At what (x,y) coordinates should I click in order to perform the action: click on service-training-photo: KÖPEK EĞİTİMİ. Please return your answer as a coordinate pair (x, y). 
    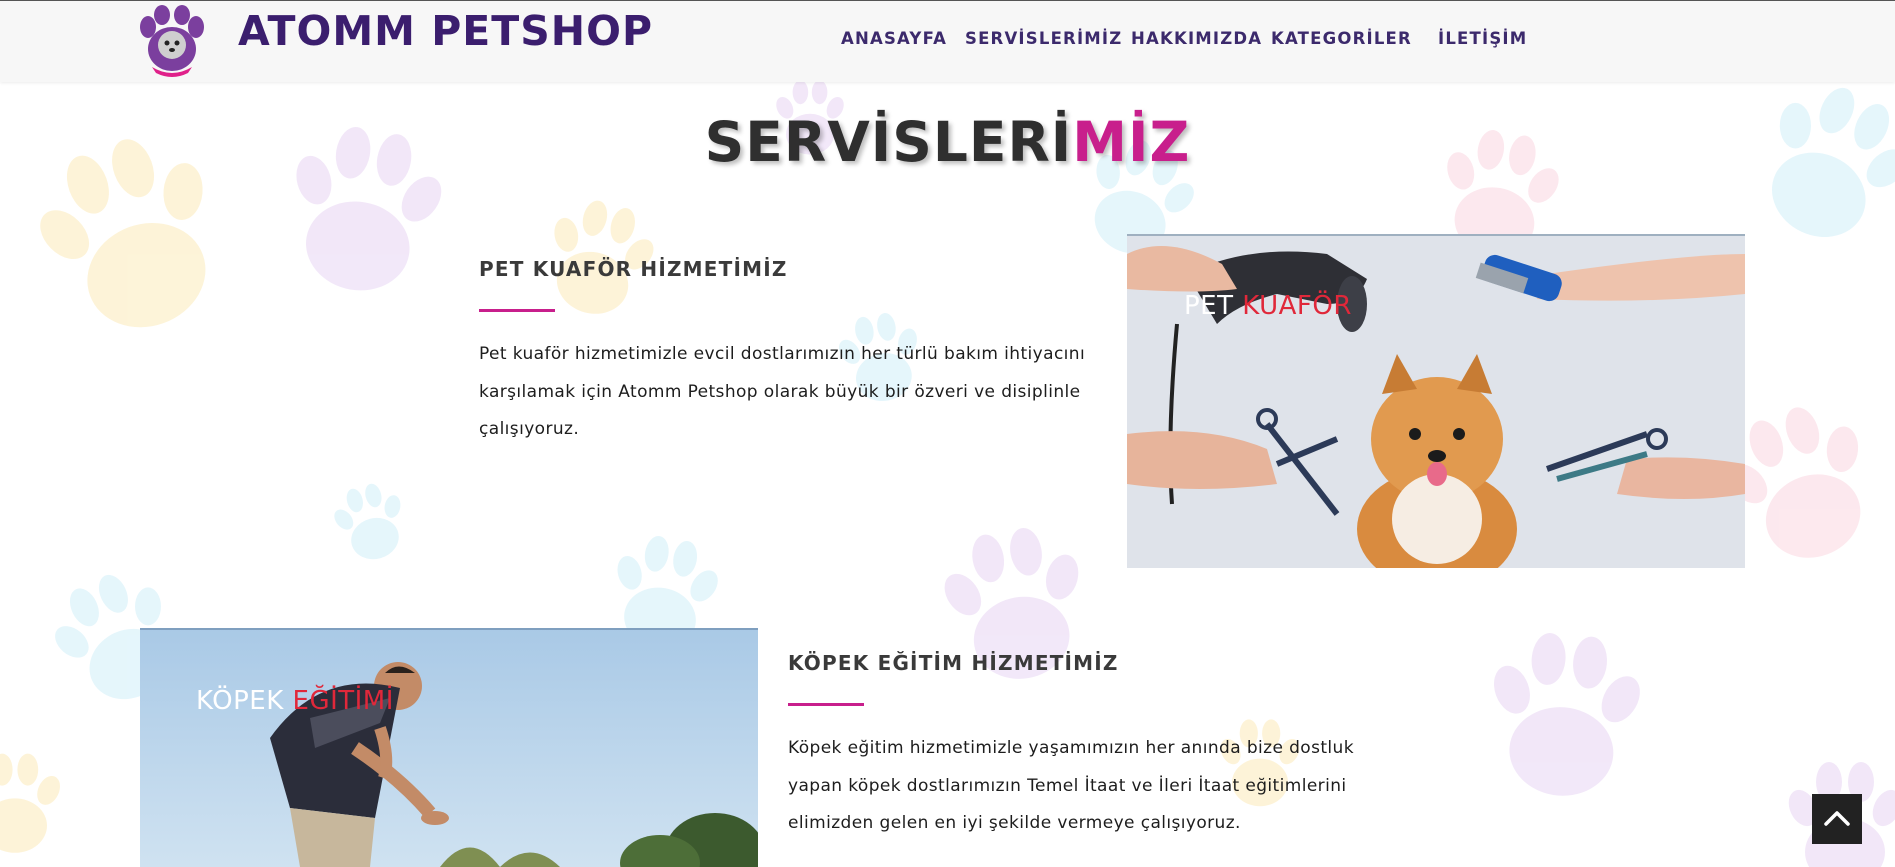
    Looking at the image, I should click on (449, 747).